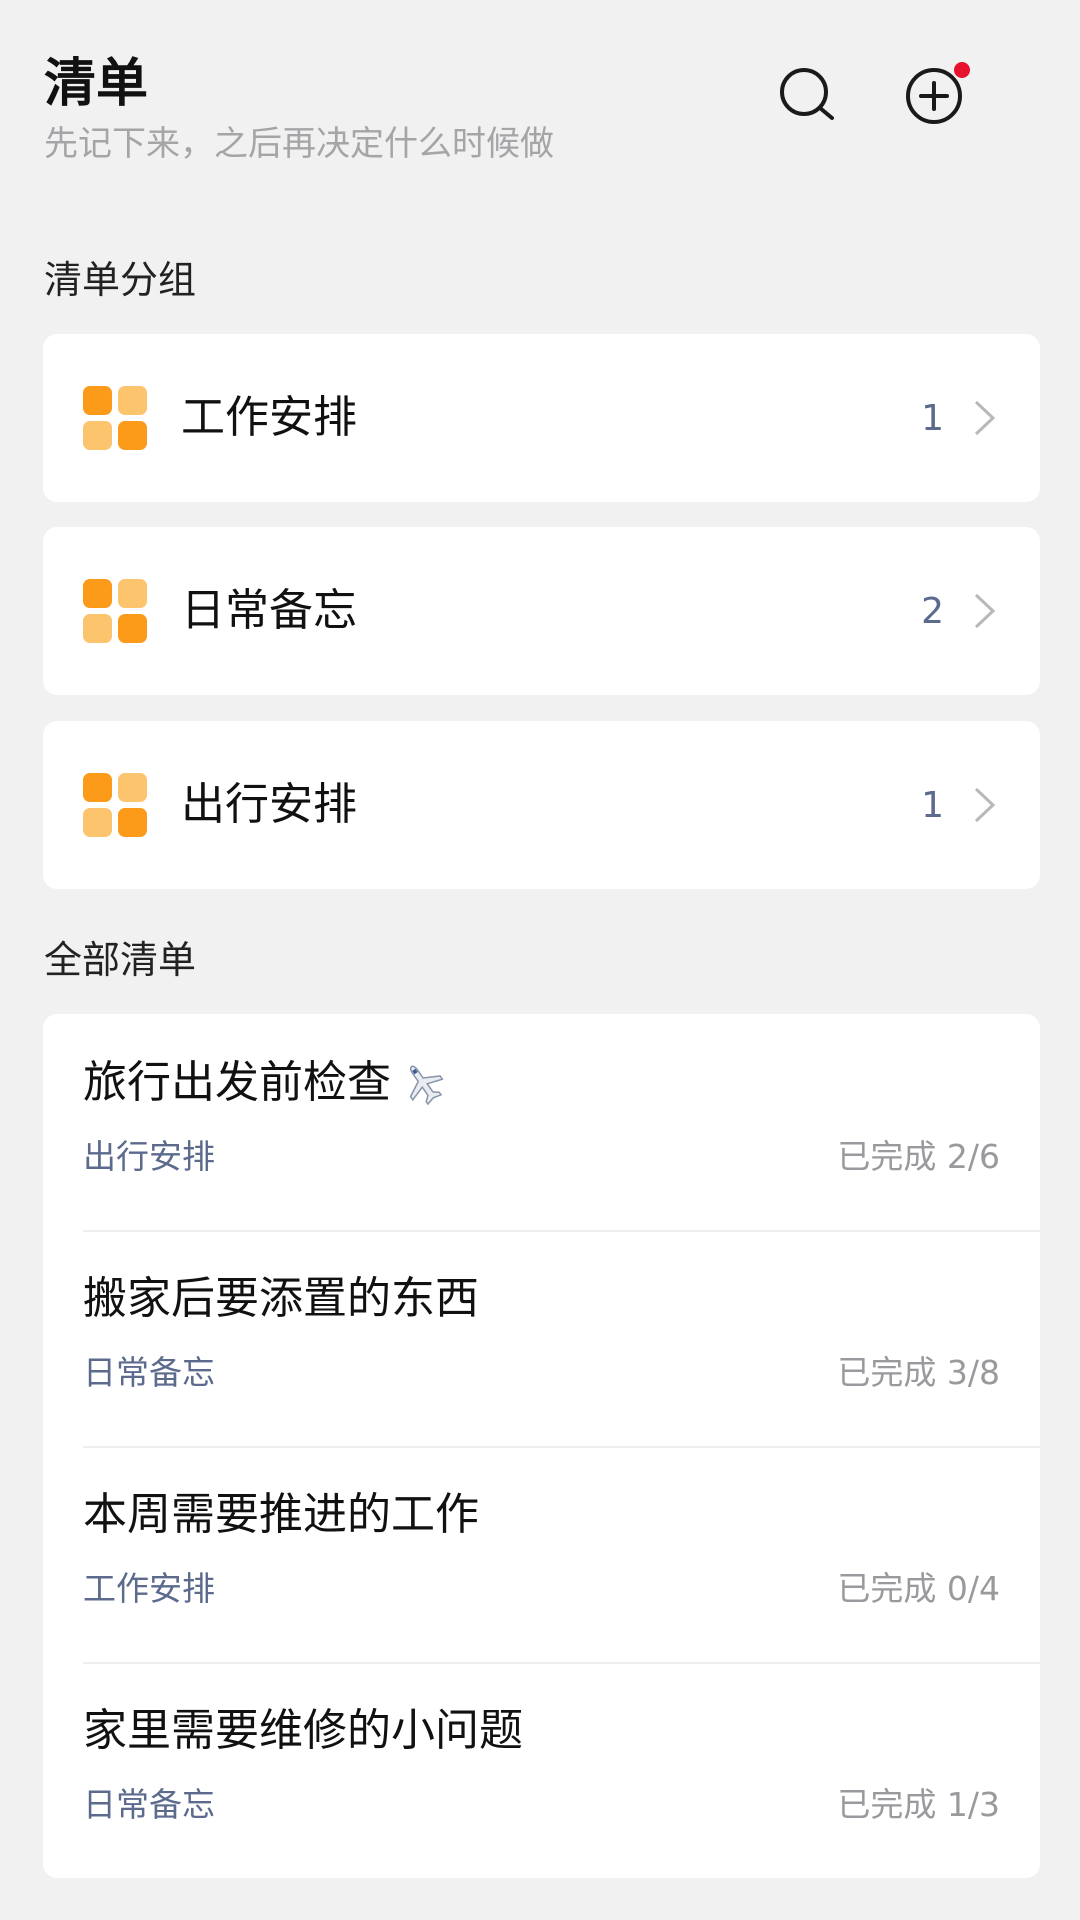 This screenshot has height=1920, width=1080. I want to click on list-item-title: 搬家后要添置的东西, so click(281, 1298).